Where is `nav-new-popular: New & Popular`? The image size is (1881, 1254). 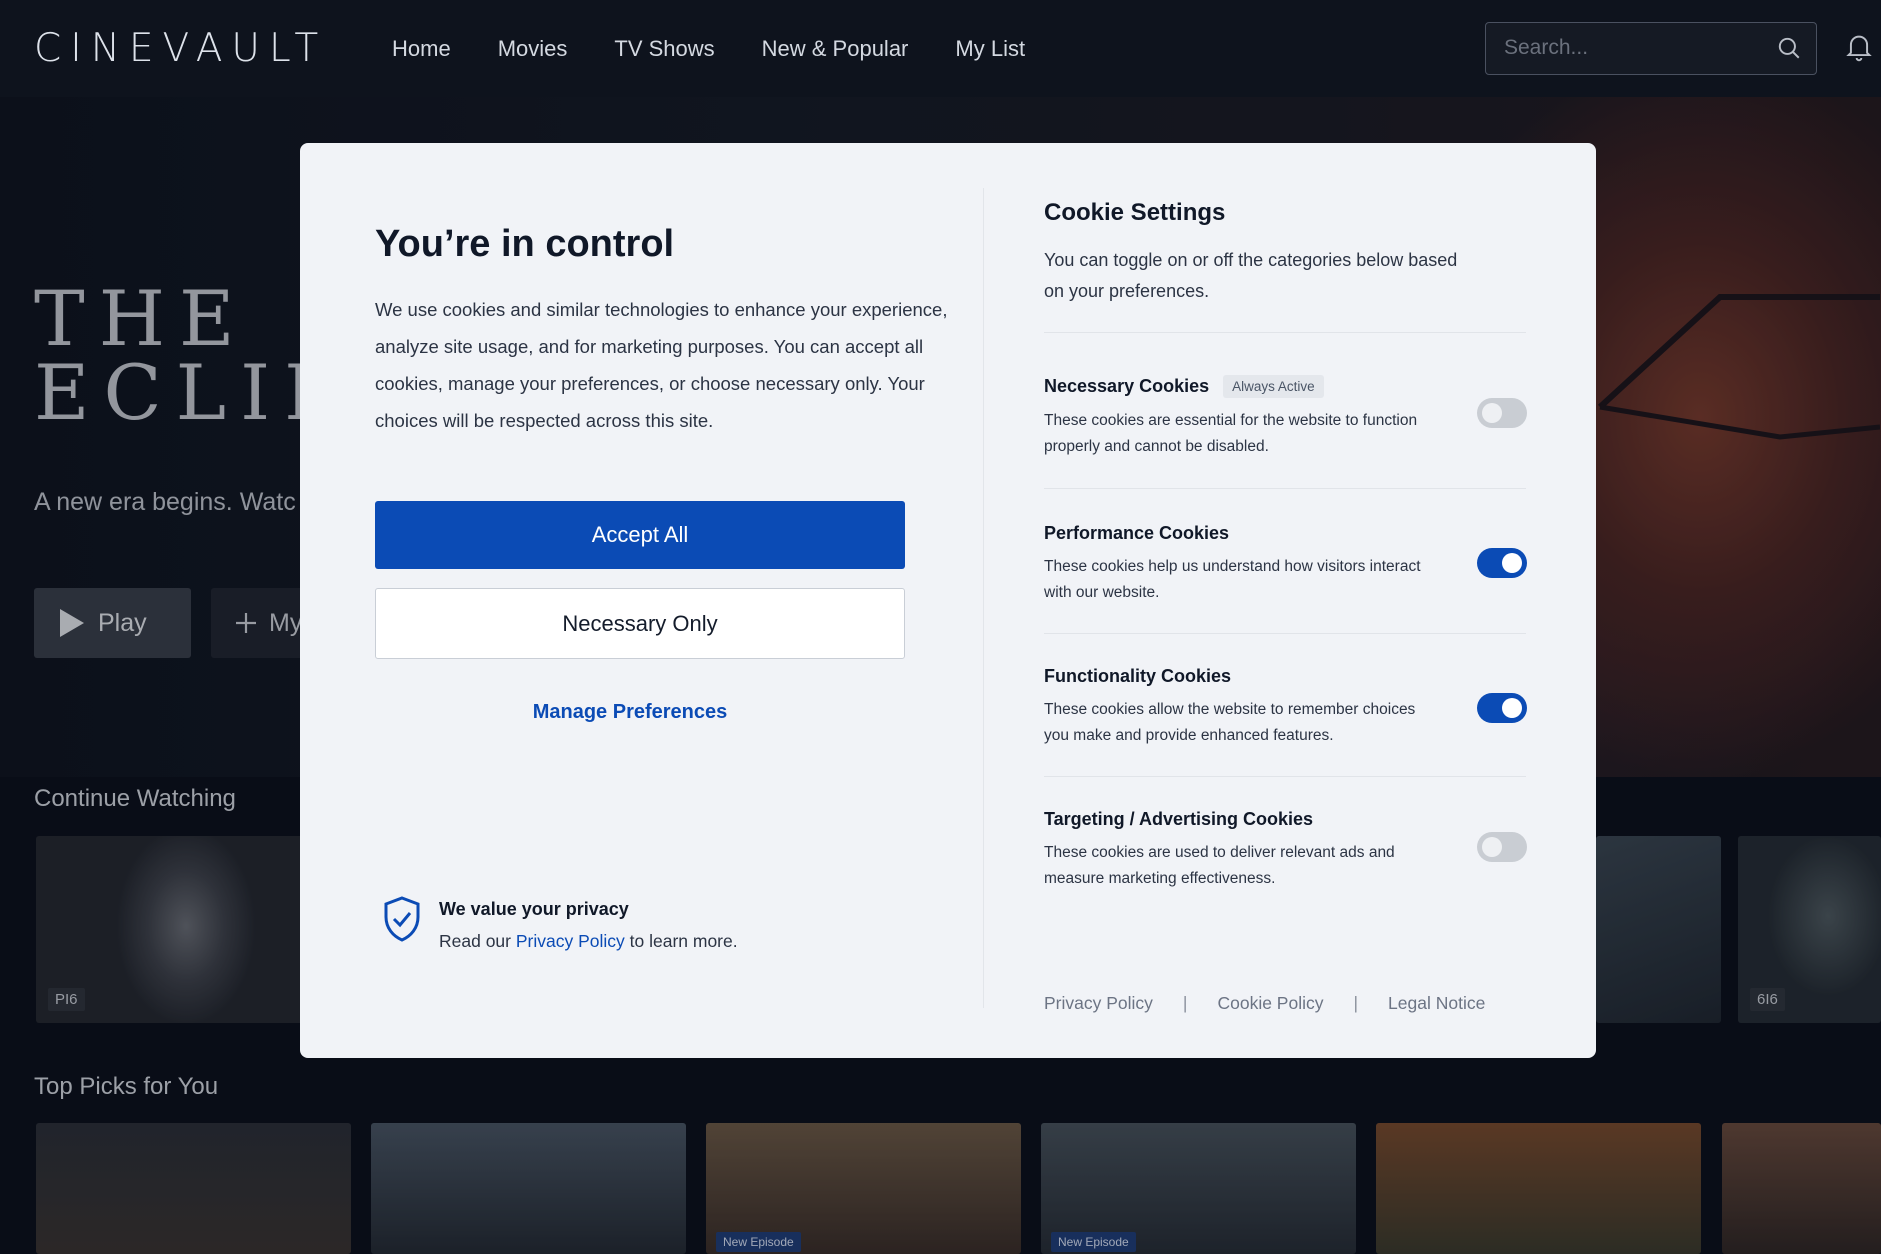 nav-new-popular: New & Popular is located at coordinates (835, 49).